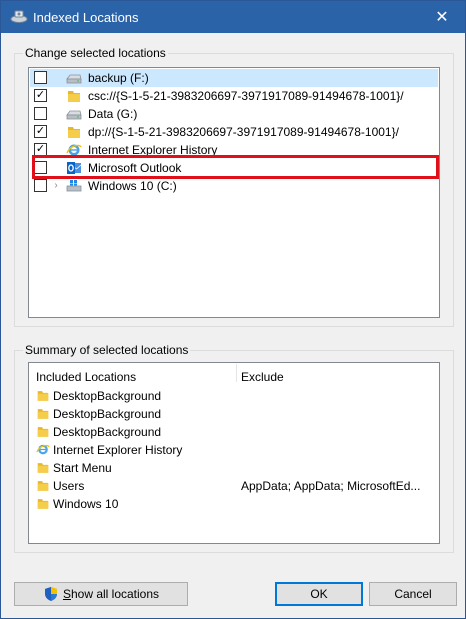  What do you see at coordinates (229, 468) in the screenshot?
I see `summary-row: Start Menu` at bounding box center [229, 468].